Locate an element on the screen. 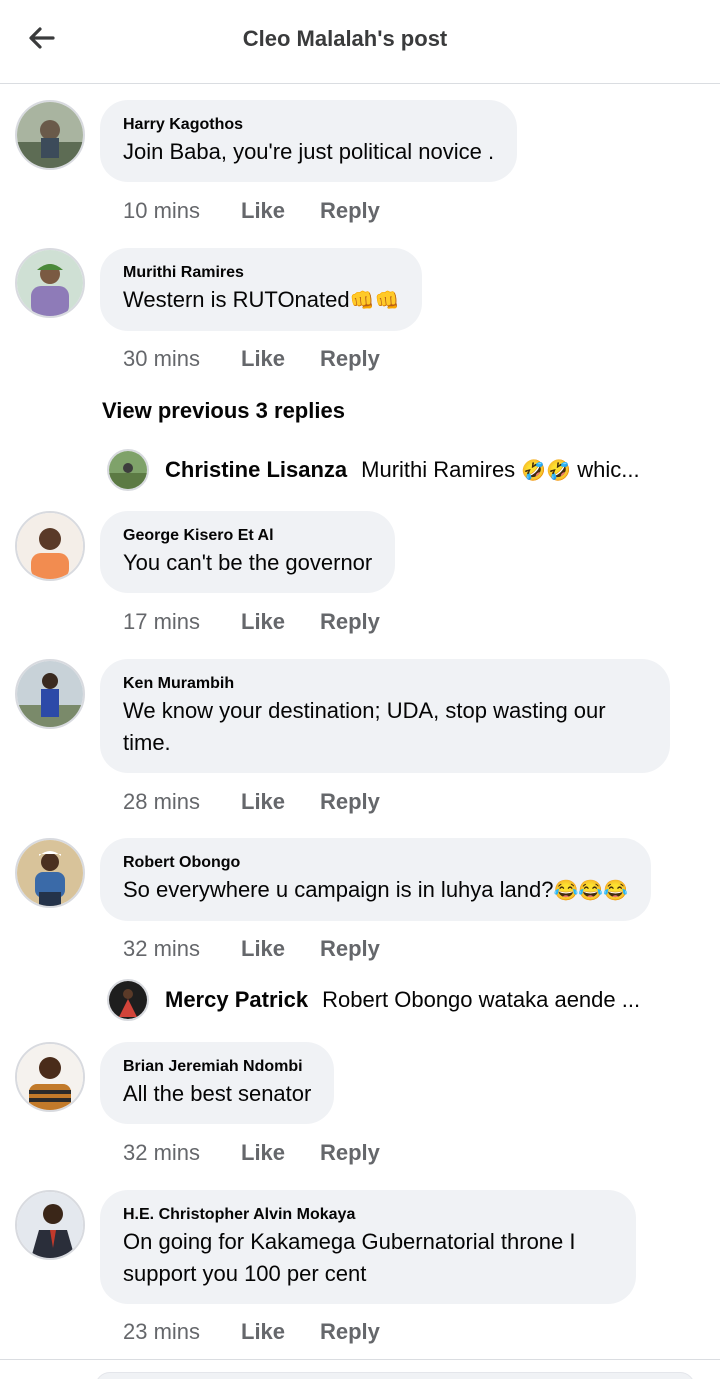  fist-emoji: 👊👊 is located at coordinates (374, 301).